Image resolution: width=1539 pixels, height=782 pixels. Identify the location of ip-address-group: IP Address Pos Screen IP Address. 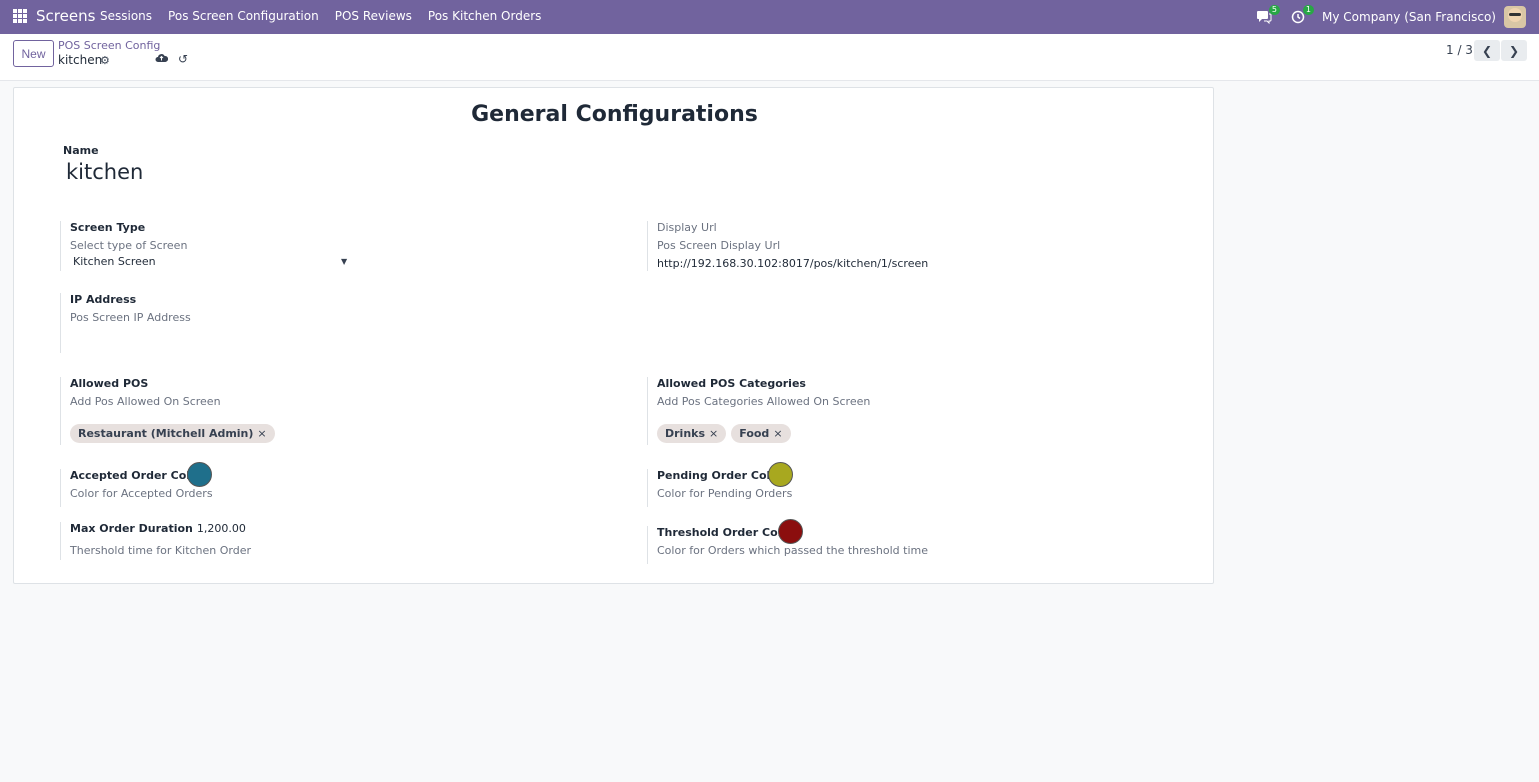
(330, 323).